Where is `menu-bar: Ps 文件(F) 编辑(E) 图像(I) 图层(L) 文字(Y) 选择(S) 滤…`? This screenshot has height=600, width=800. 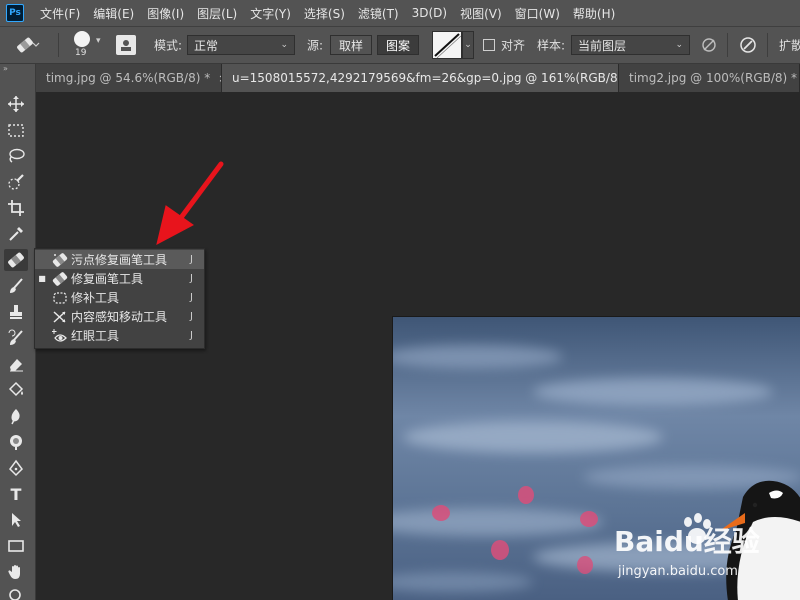 menu-bar: Ps 文件(F) 编辑(E) 图像(I) 图层(L) 文字(Y) 选择(S) 滤… is located at coordinates (400, 13).